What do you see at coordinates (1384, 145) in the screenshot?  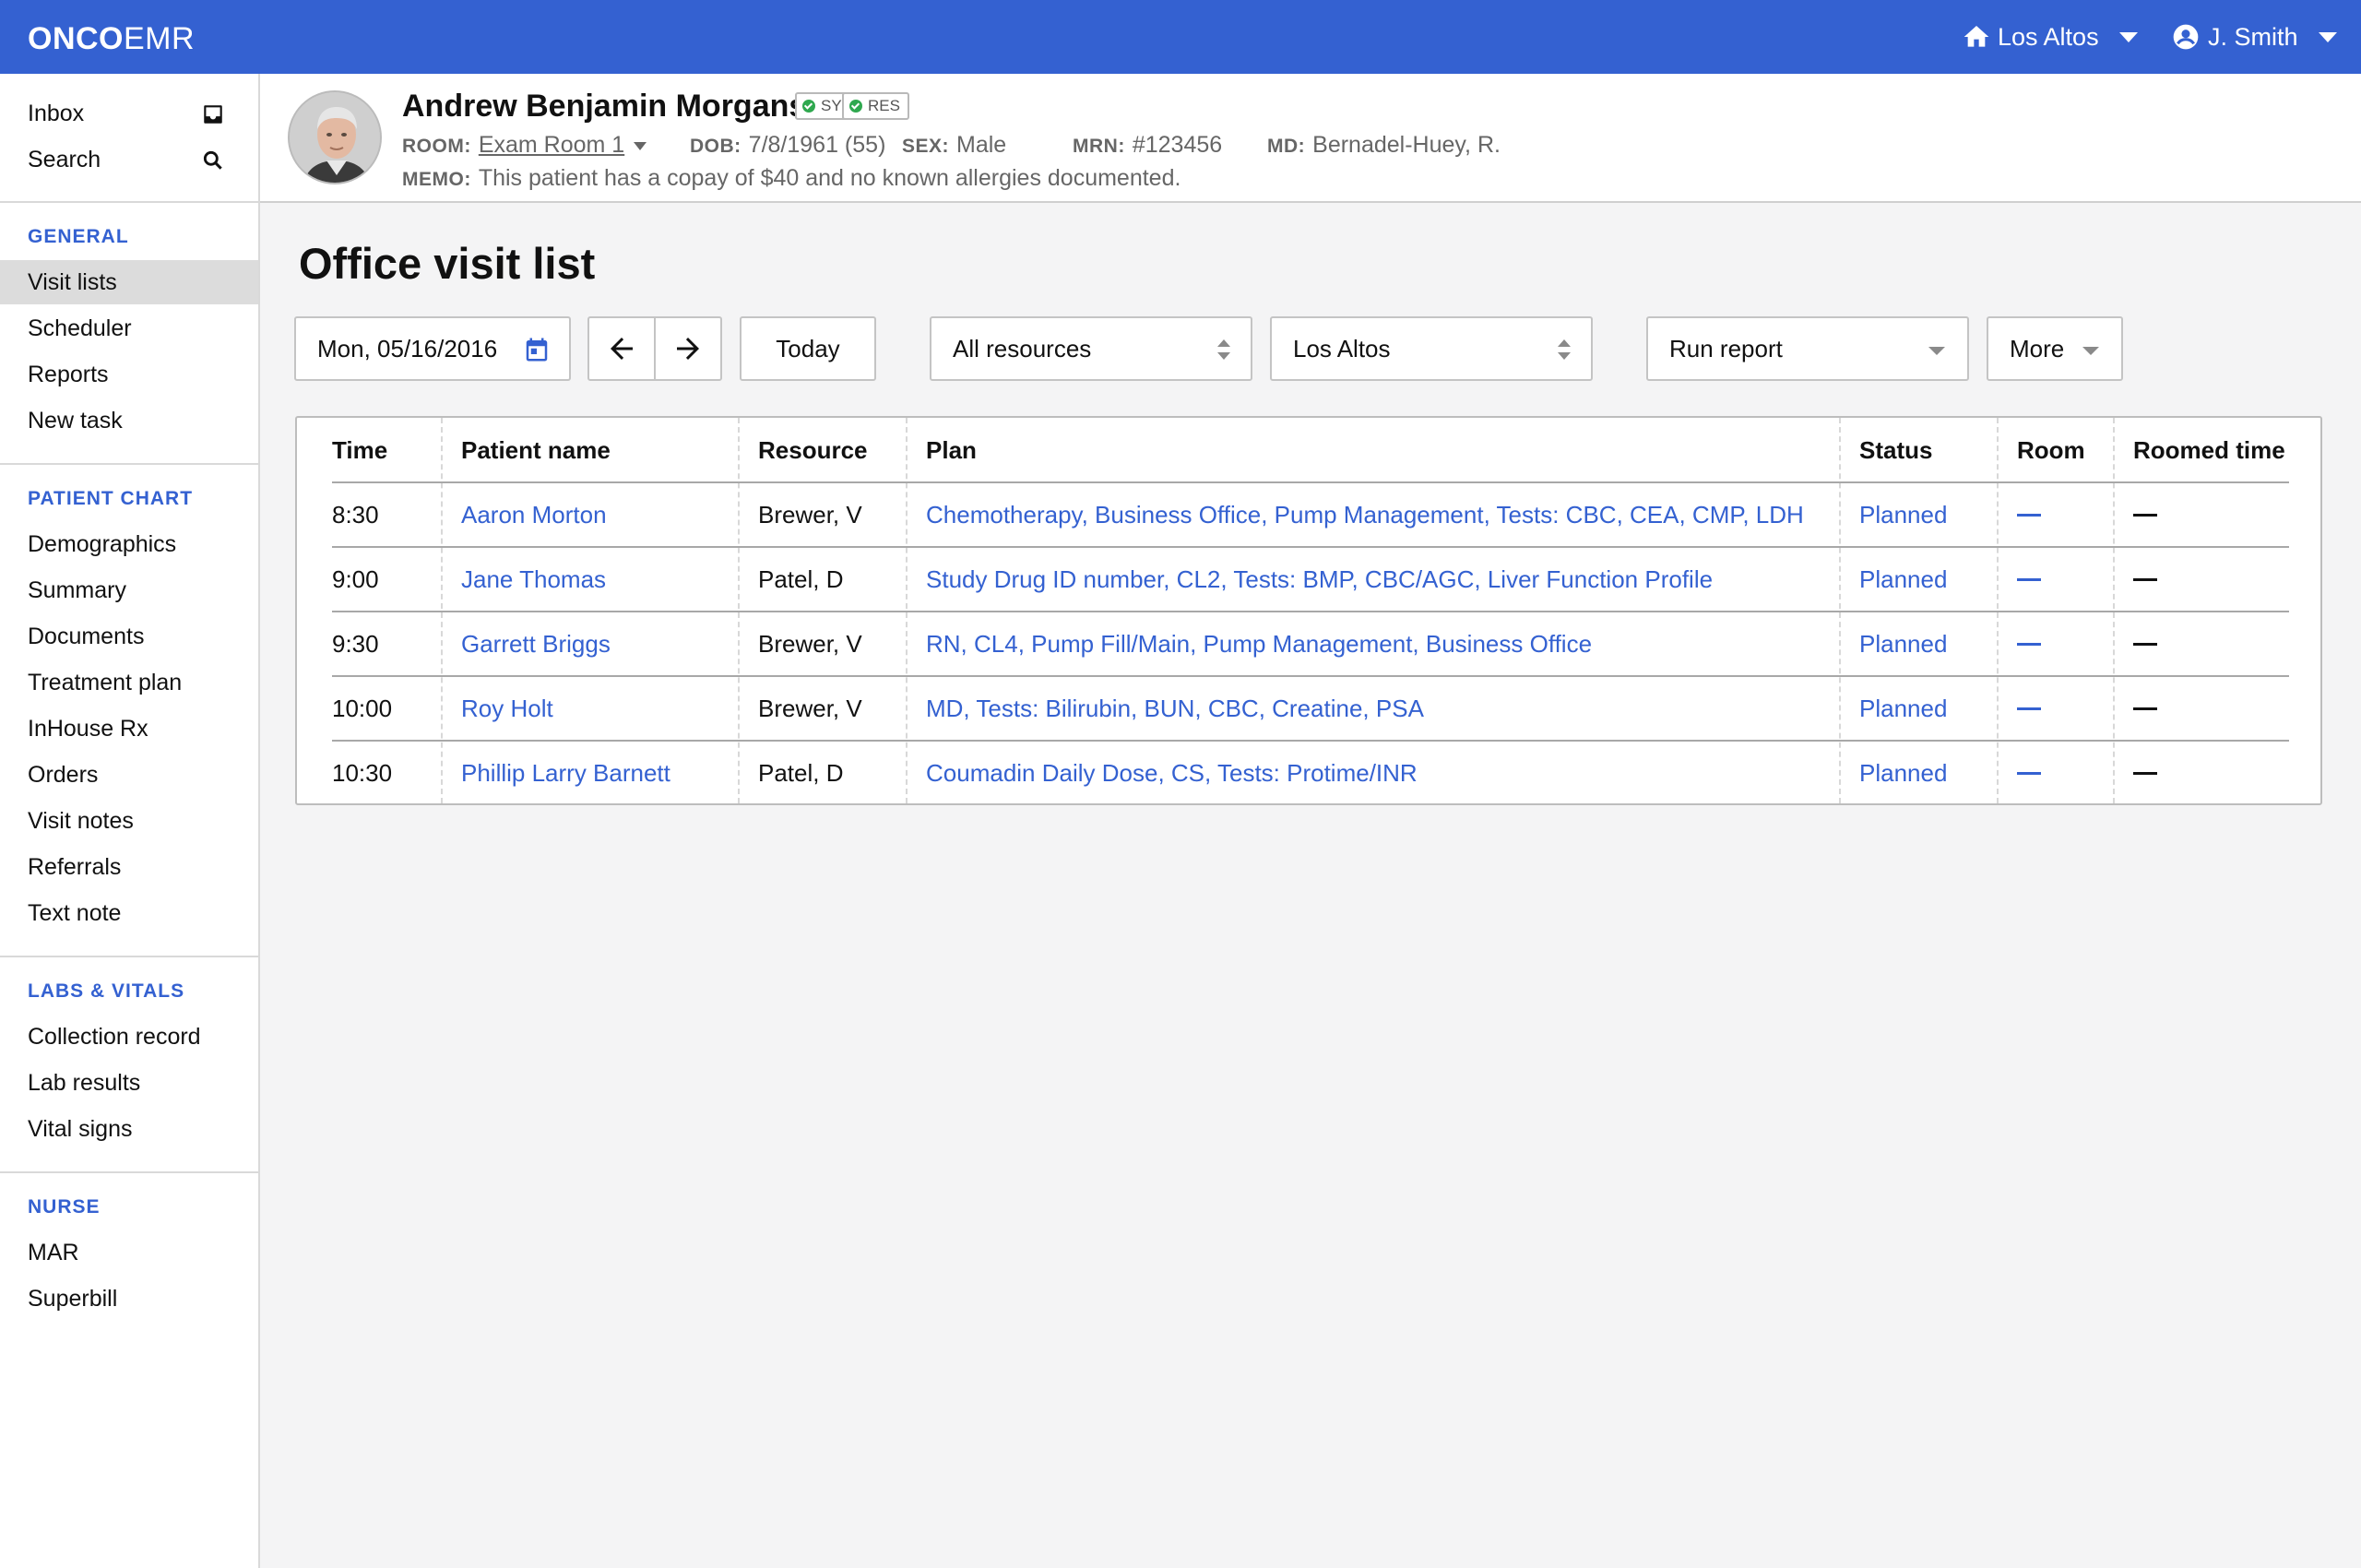 I see `patient-md: MD: Bernadel-Huey, R.` at bounding box center [1384, 145].